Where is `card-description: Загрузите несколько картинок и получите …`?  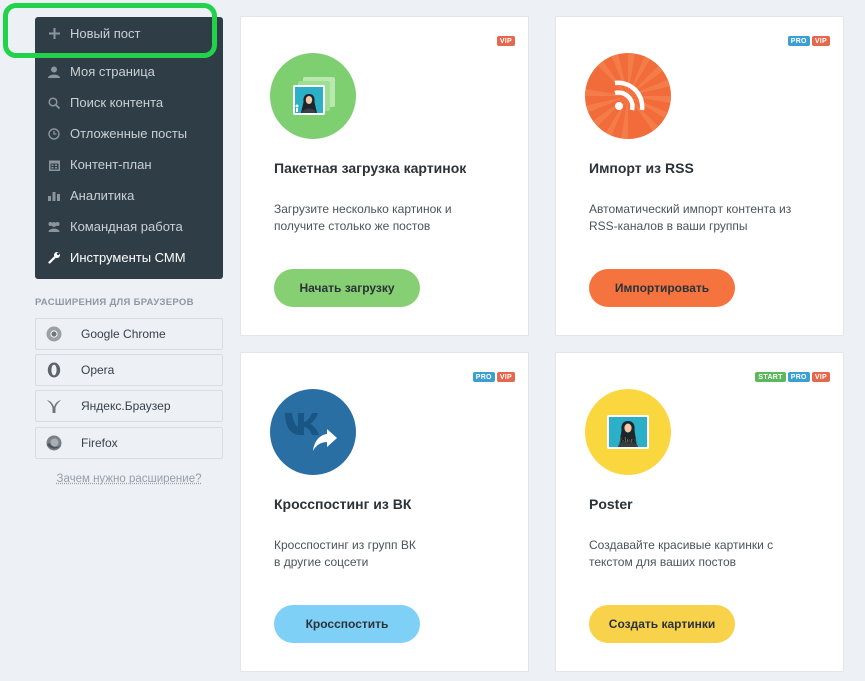 card-description: Загрузите несколько картинок и получите … is located at coordinates (394, 218).